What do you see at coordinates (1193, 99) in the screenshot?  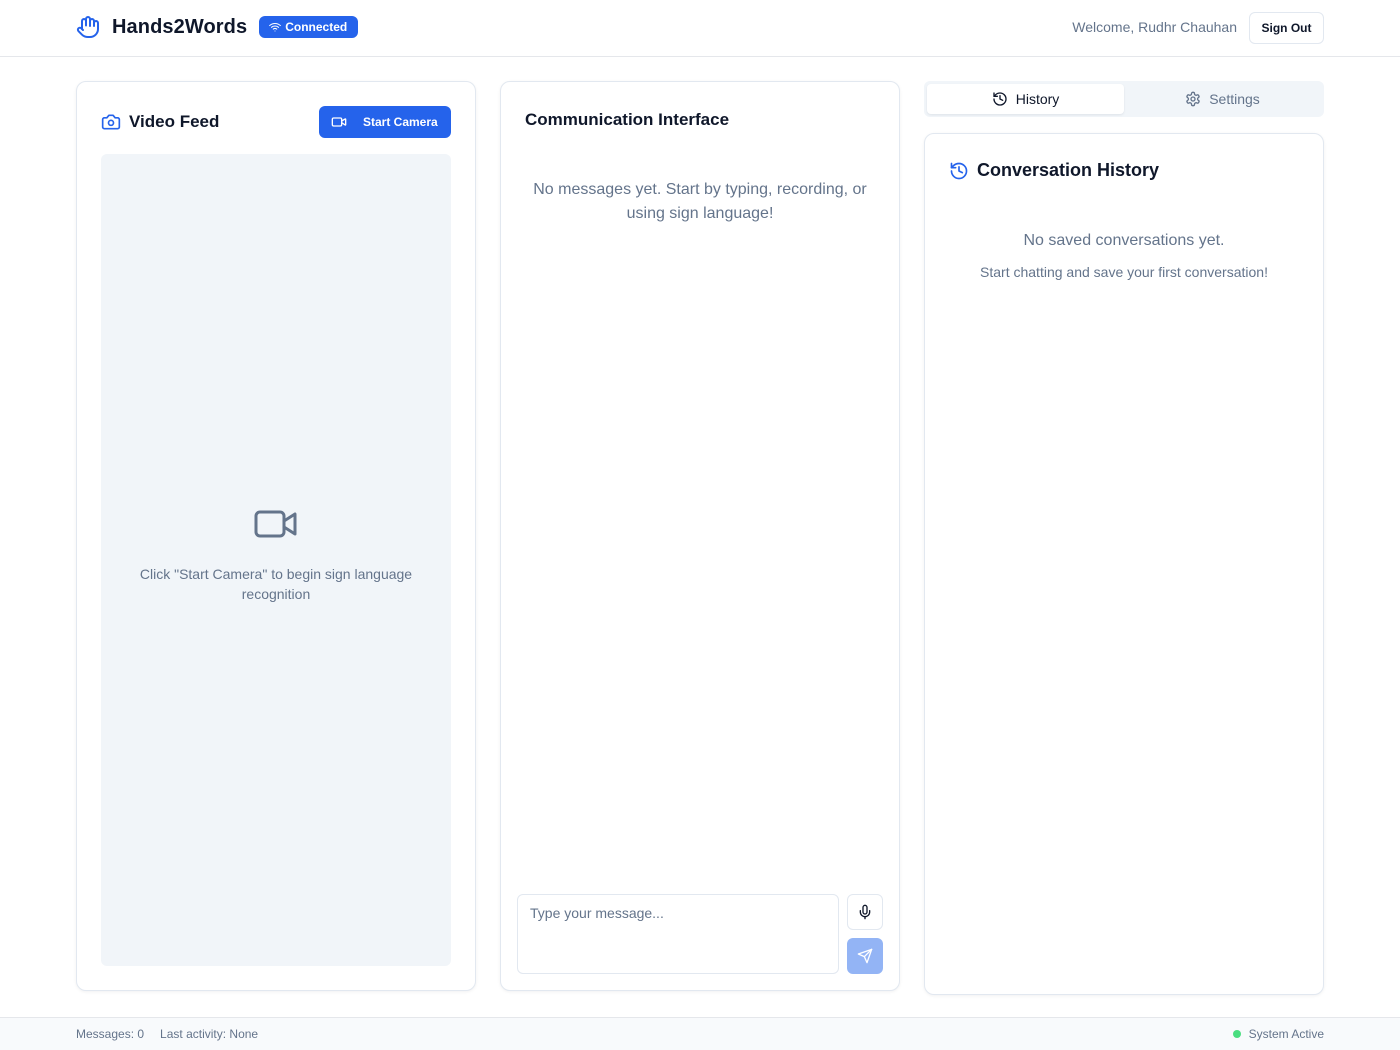 I see `gear-icon` at bounding box center [1193, 99].